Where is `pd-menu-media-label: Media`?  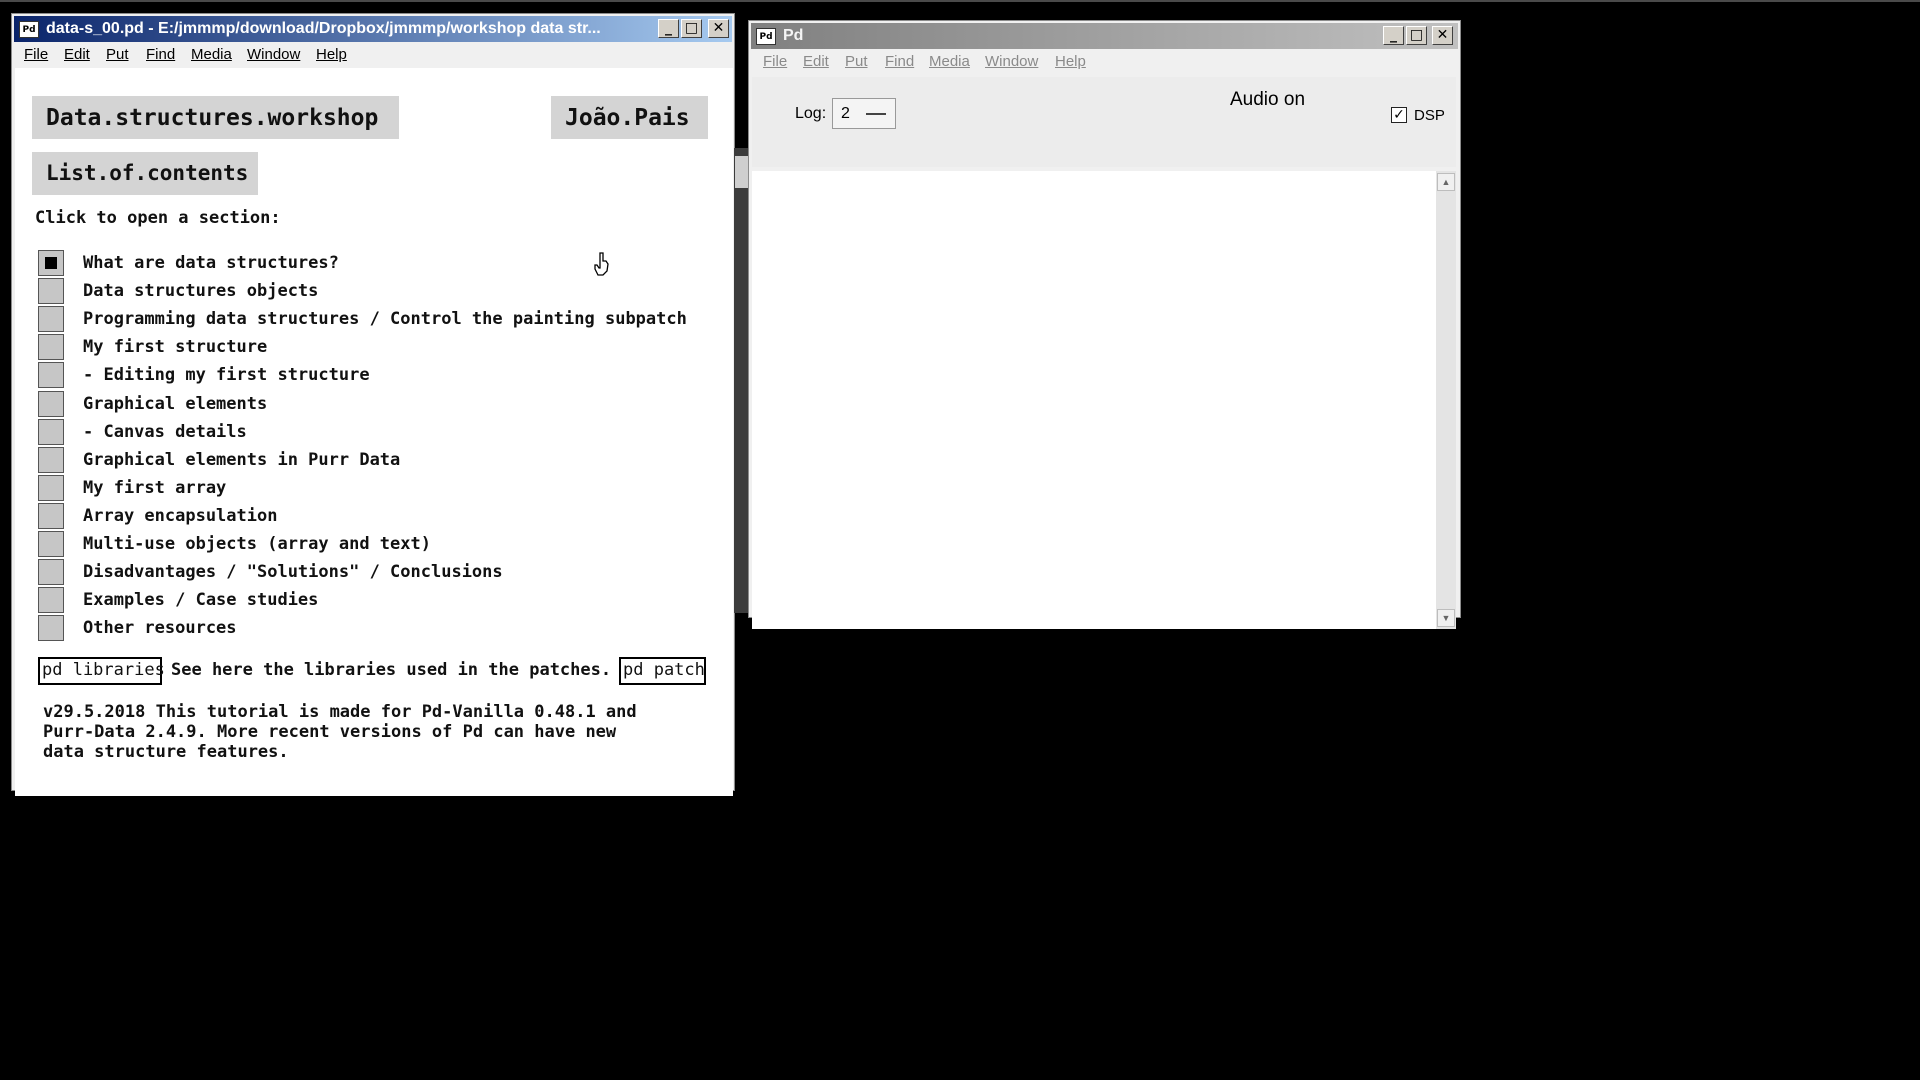
pd-menu-media-label: Media is located at coordinates (949, 61).